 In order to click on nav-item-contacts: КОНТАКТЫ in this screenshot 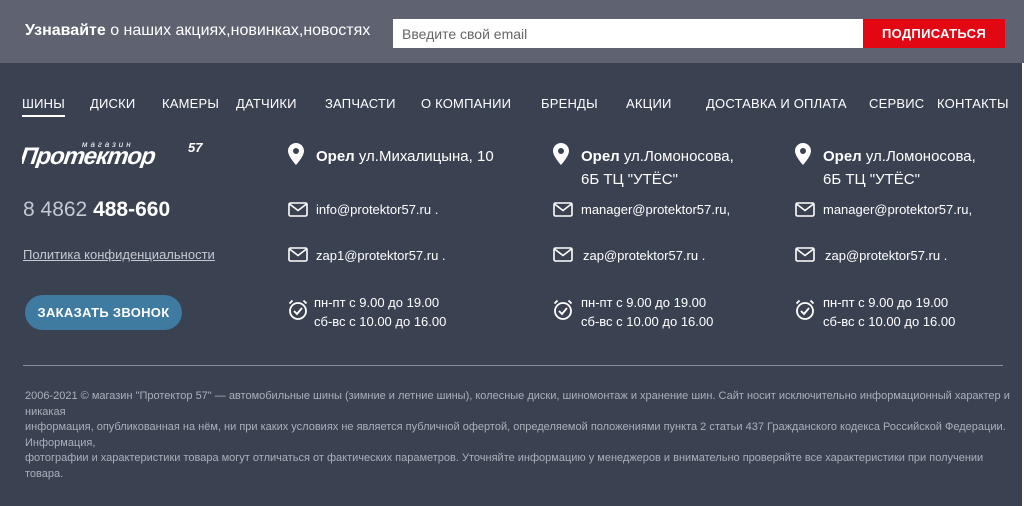, I will do `click(973, 103)`.